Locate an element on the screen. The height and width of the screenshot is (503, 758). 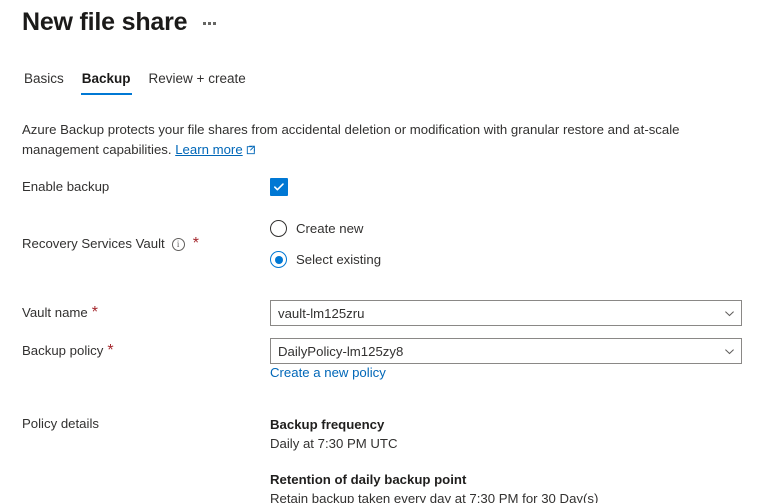
radio-create-new-label: Create new is located at coordinates (330, 228).